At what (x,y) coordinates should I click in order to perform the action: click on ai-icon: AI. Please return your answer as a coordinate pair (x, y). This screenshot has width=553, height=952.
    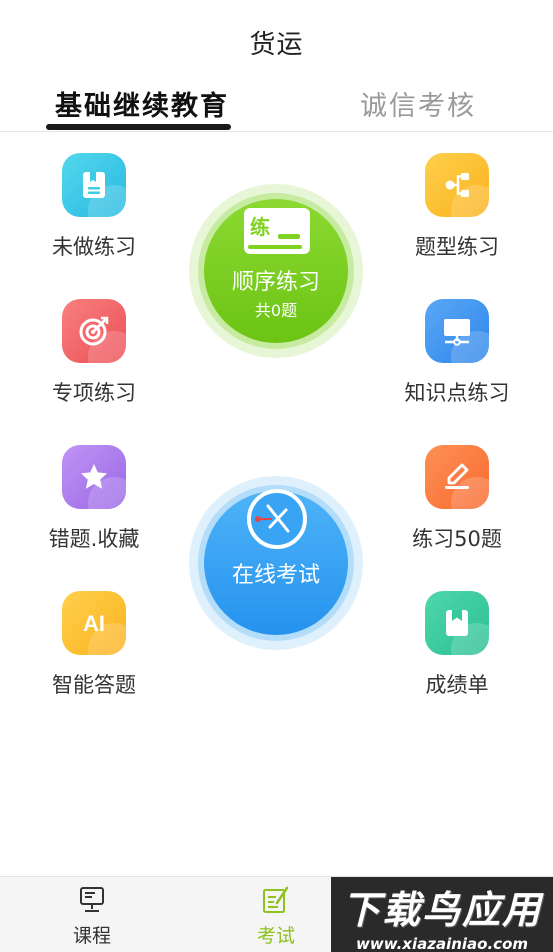
    Looking at the image, I should click on (94, 623).